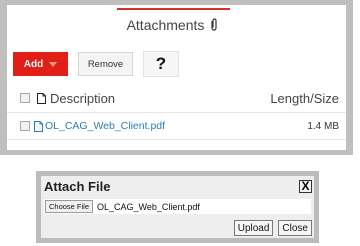 Image resolution: width=360 pixels, height=246 pixels. Describe the element at coordinates (176, 98) in the screenshot. I see `attachments-table-header: Description Length/Size` at that location.